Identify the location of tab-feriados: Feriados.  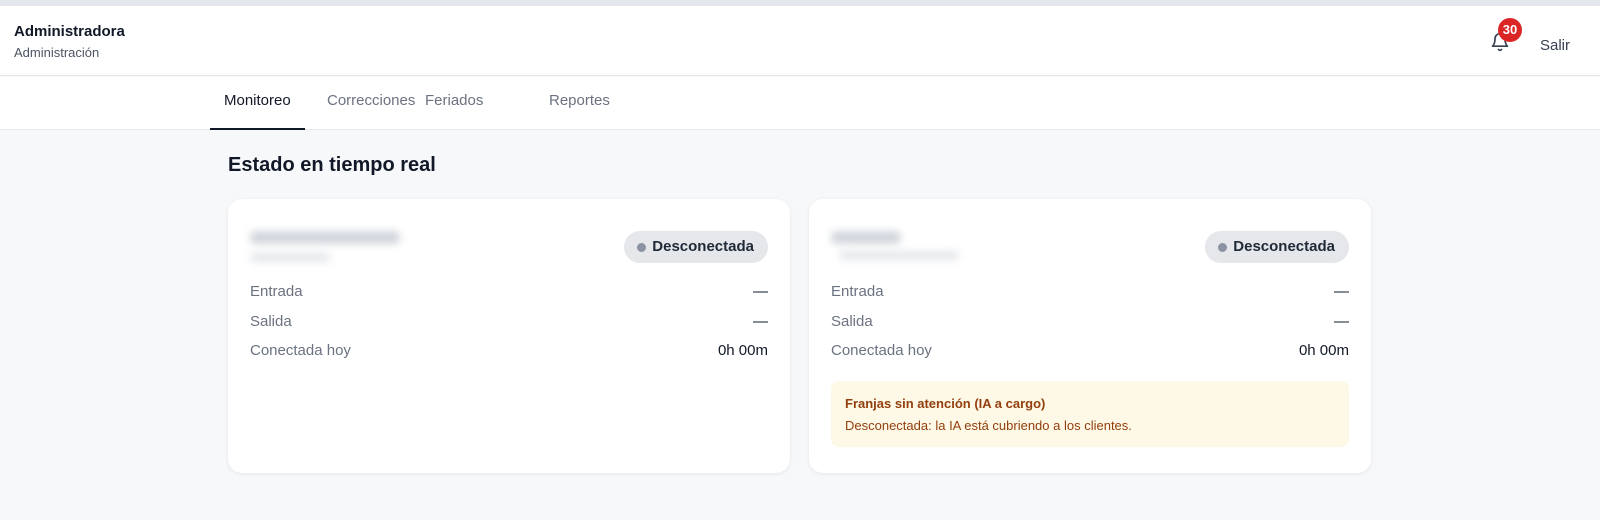
(454, 103).